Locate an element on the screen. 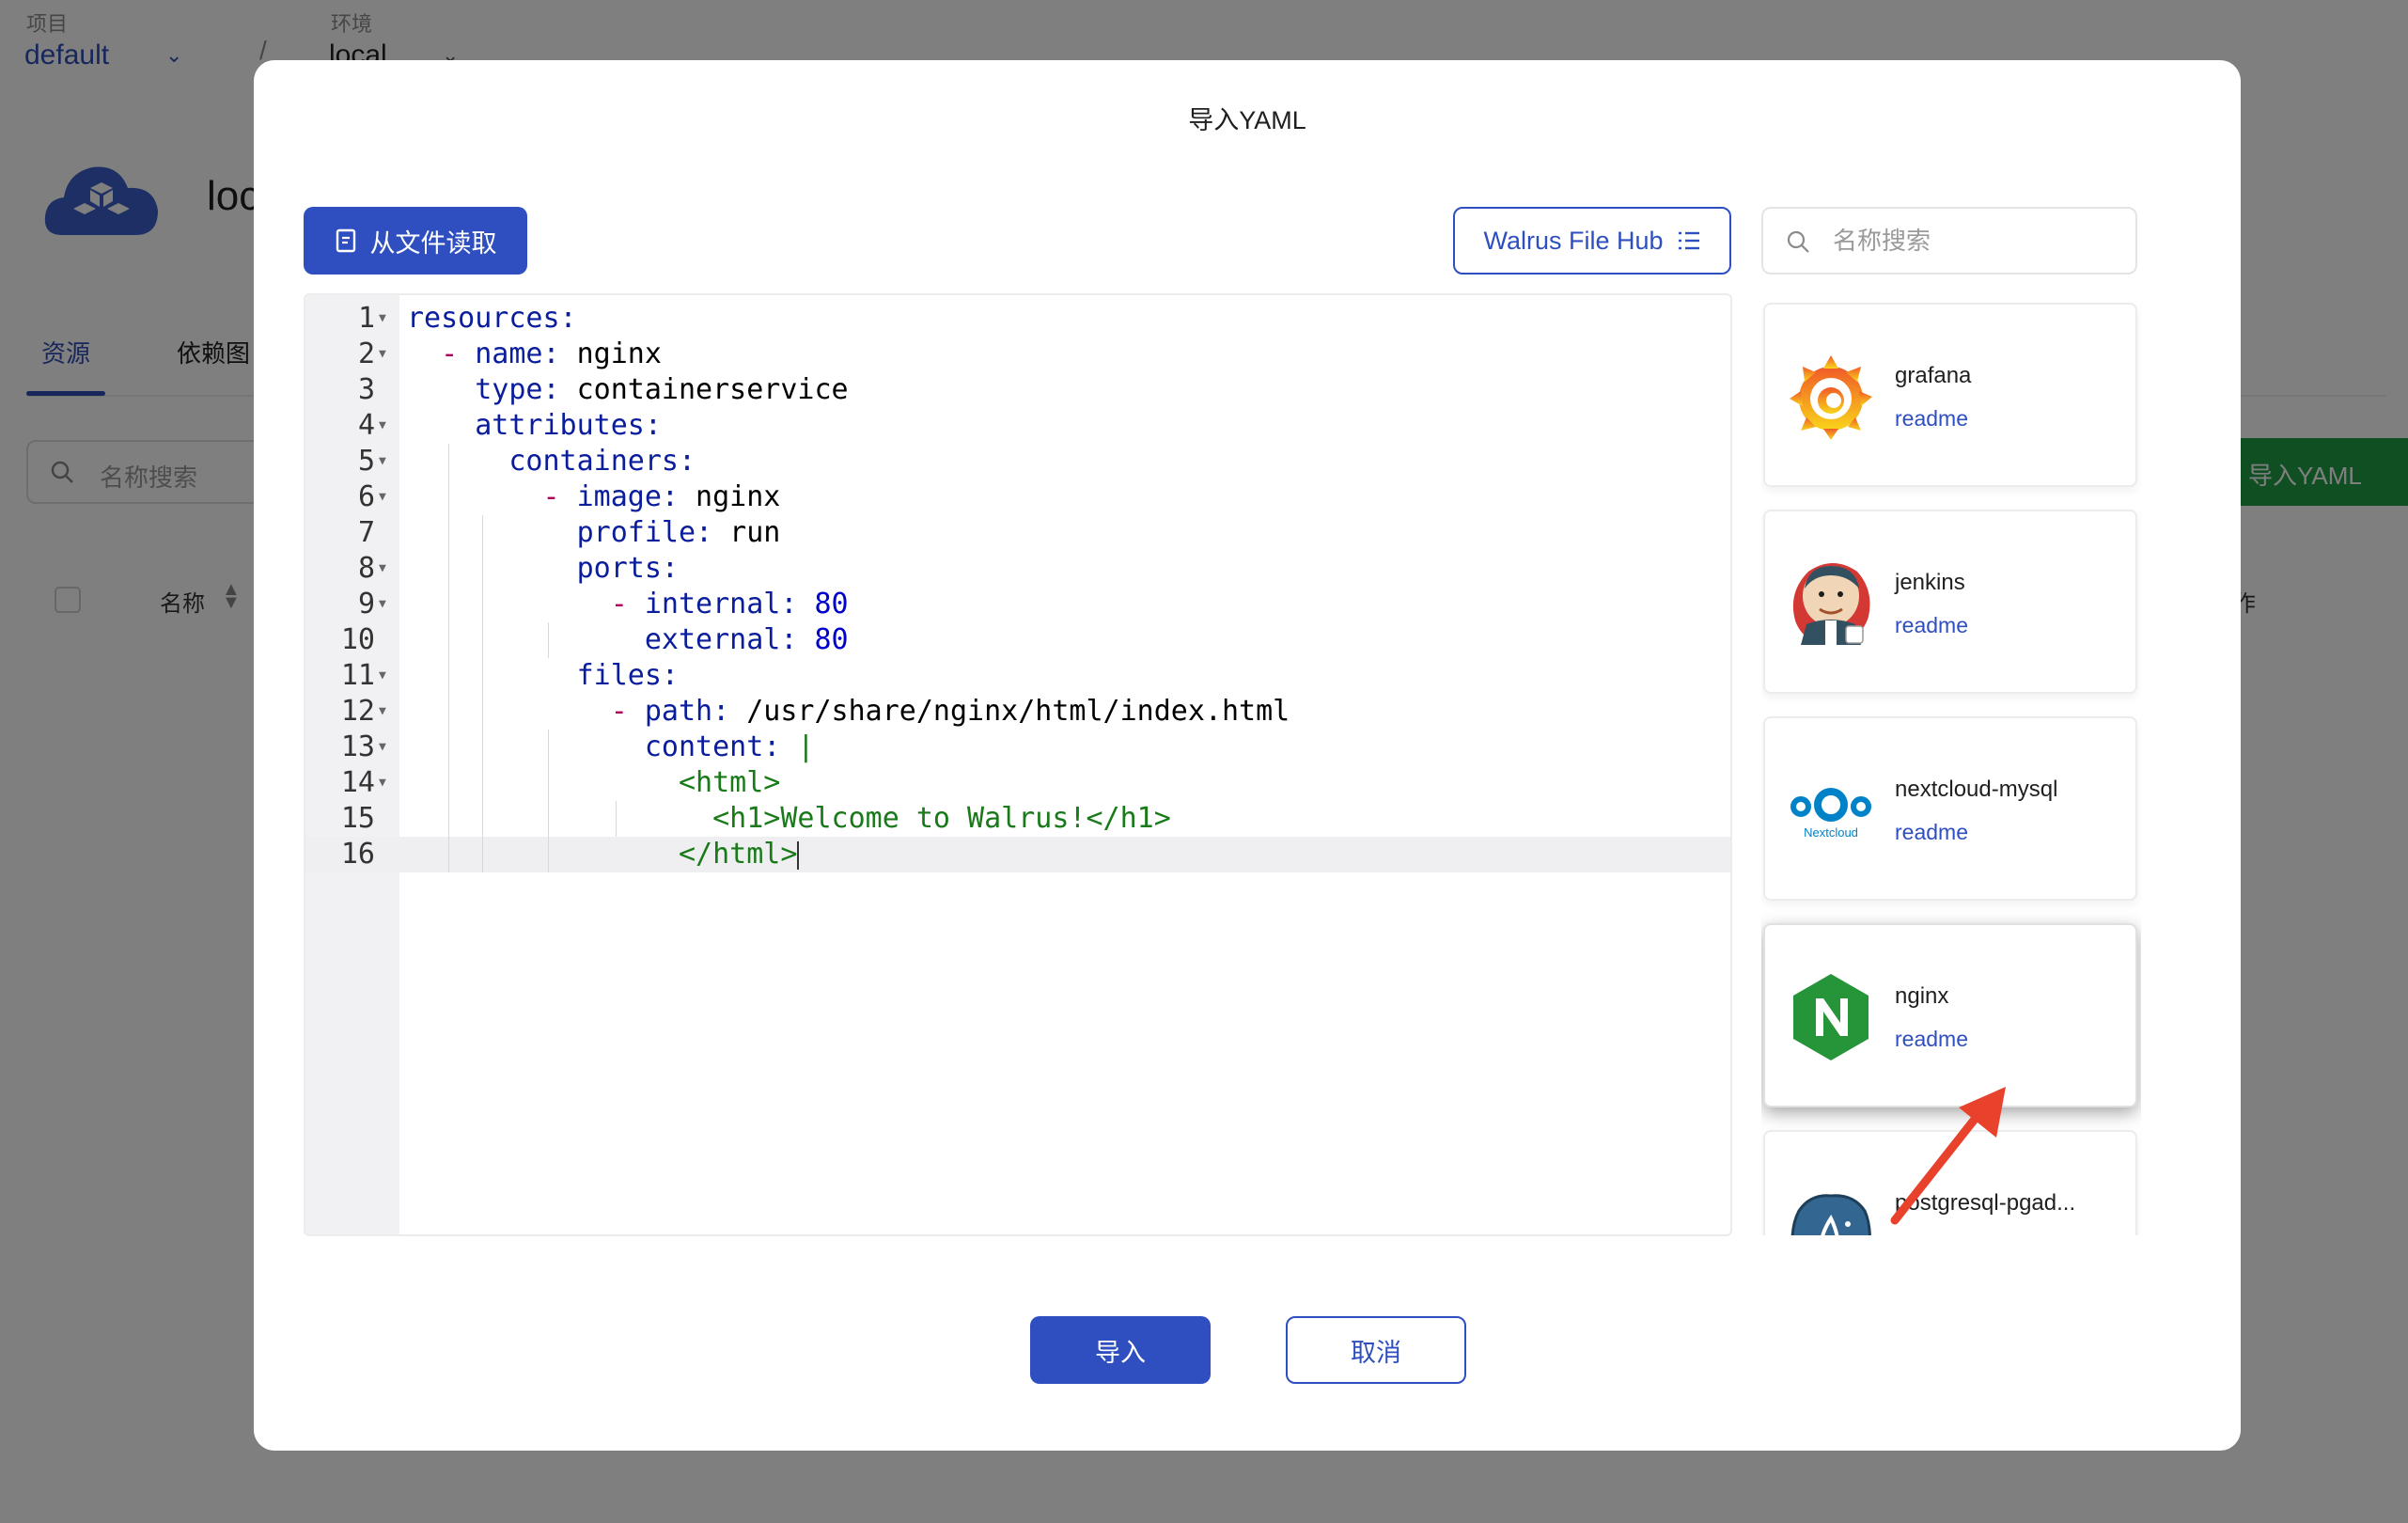 This screenshot has width=2408, height=1523. code-token: containers: is located at coordinates (602, 461).